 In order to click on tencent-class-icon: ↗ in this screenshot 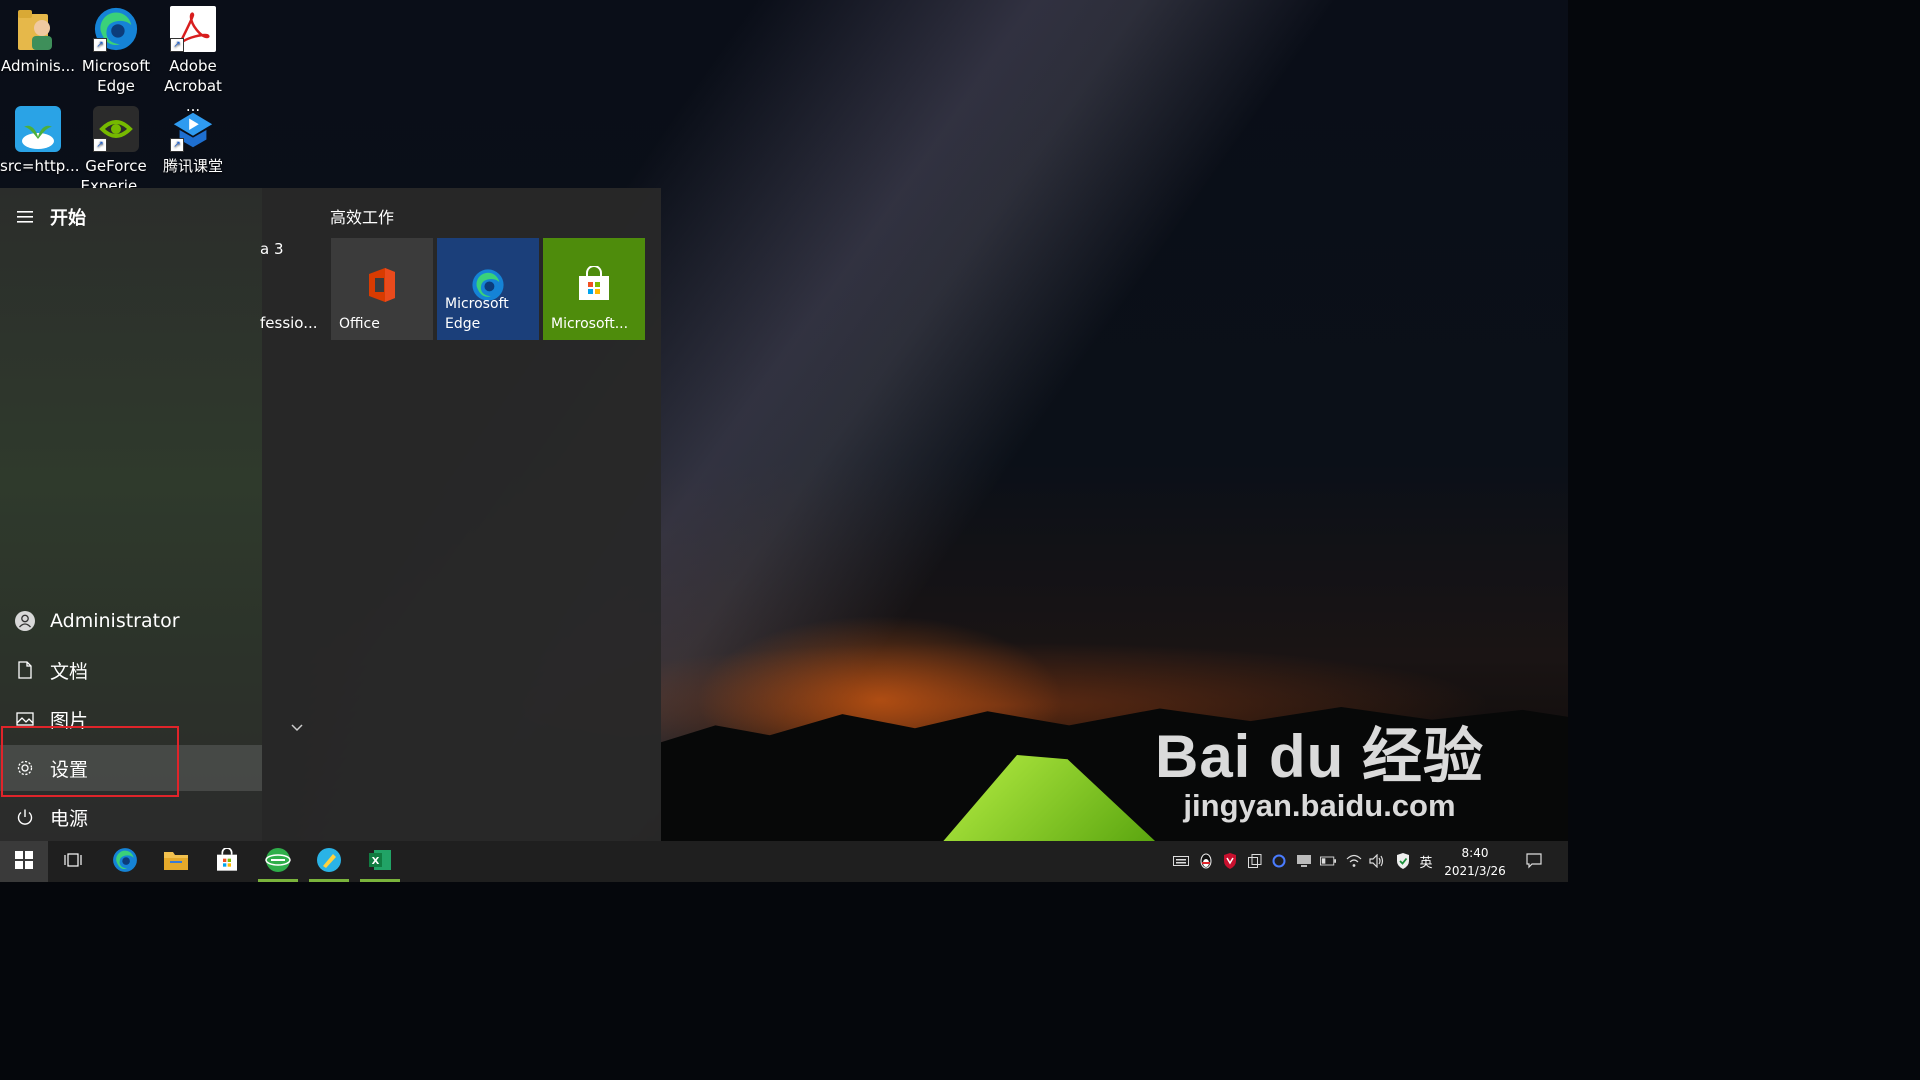, I will do `click(193, 129)`.